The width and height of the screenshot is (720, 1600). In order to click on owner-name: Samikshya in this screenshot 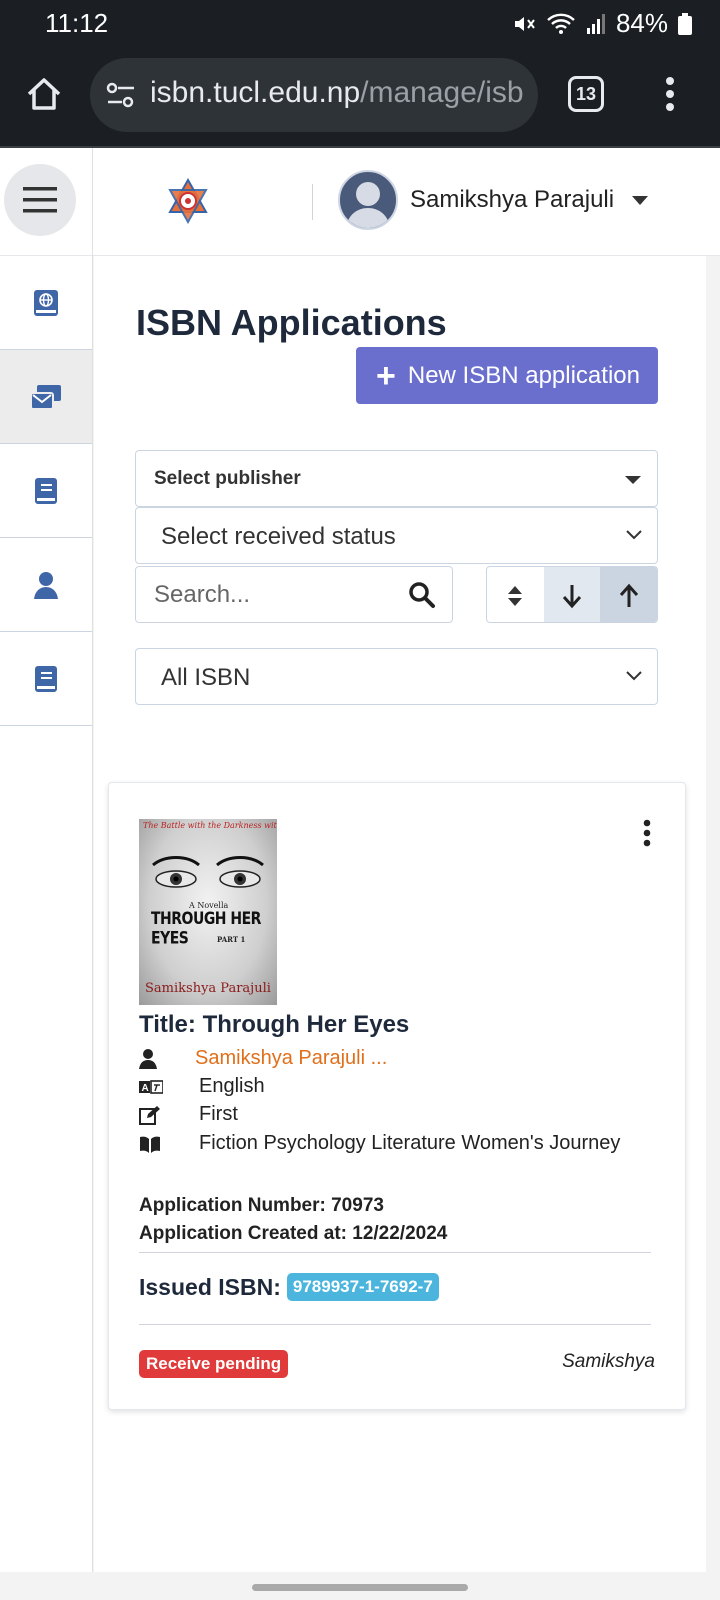, I will do `click(608, 1361)`.